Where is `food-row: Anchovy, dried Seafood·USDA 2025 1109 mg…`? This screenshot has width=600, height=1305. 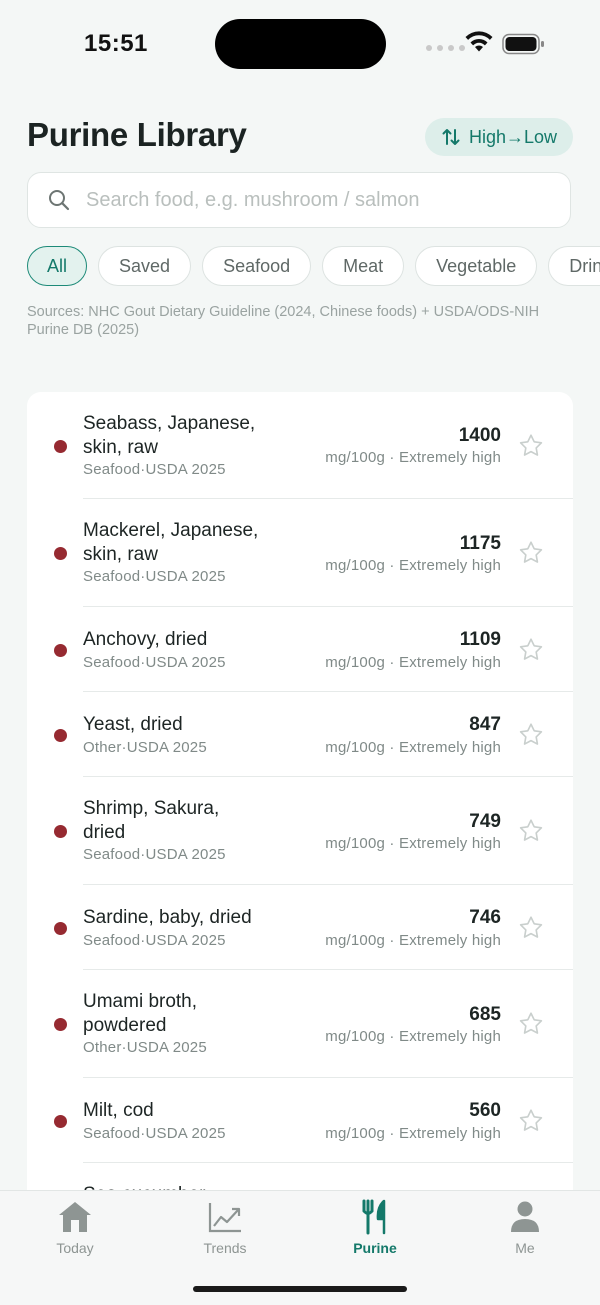
food-row: Anchovy, dried Seafood·USDA 2025 1109 mg… is located at coordinates (300, 649).